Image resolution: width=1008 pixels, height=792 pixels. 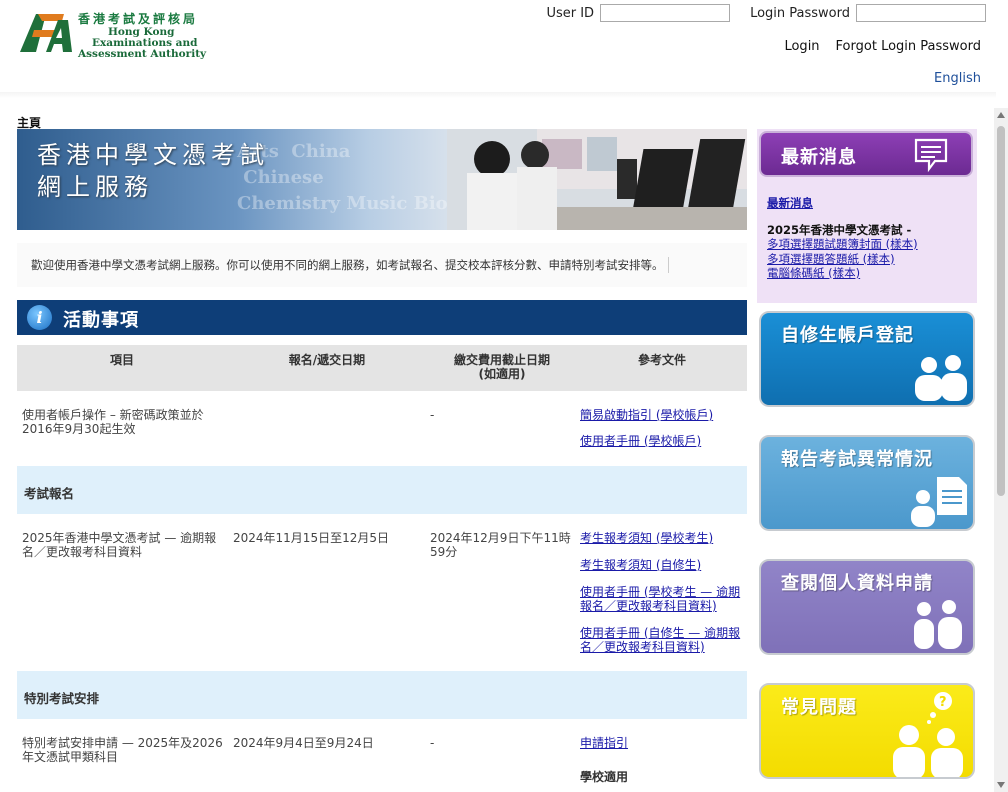 I want to click on private-candidate-registration-tile: 自修生帳戶登記, so click(x=867, y=359).